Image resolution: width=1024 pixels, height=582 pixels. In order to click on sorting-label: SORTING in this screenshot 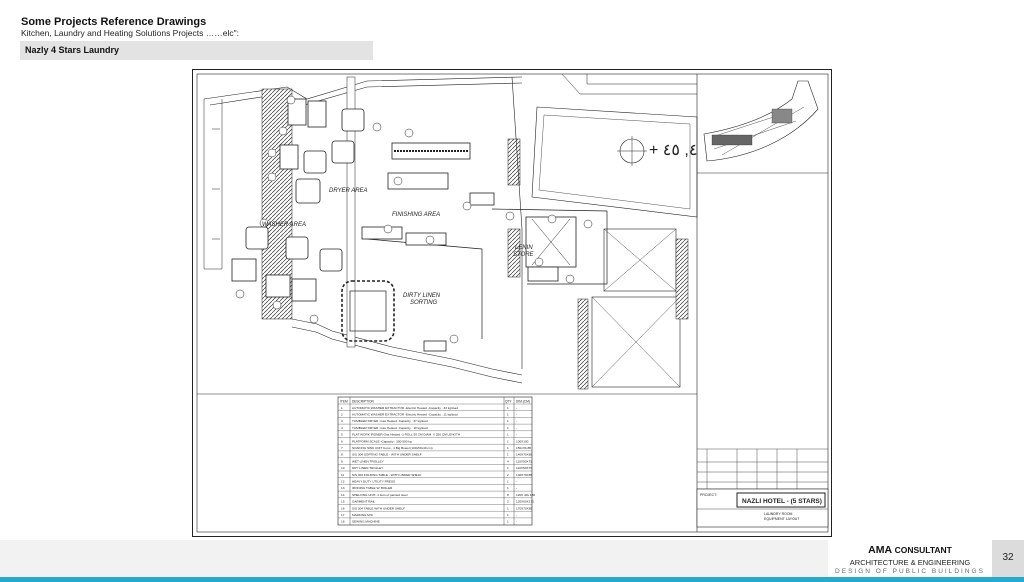, I will do `click(424, 303)`.